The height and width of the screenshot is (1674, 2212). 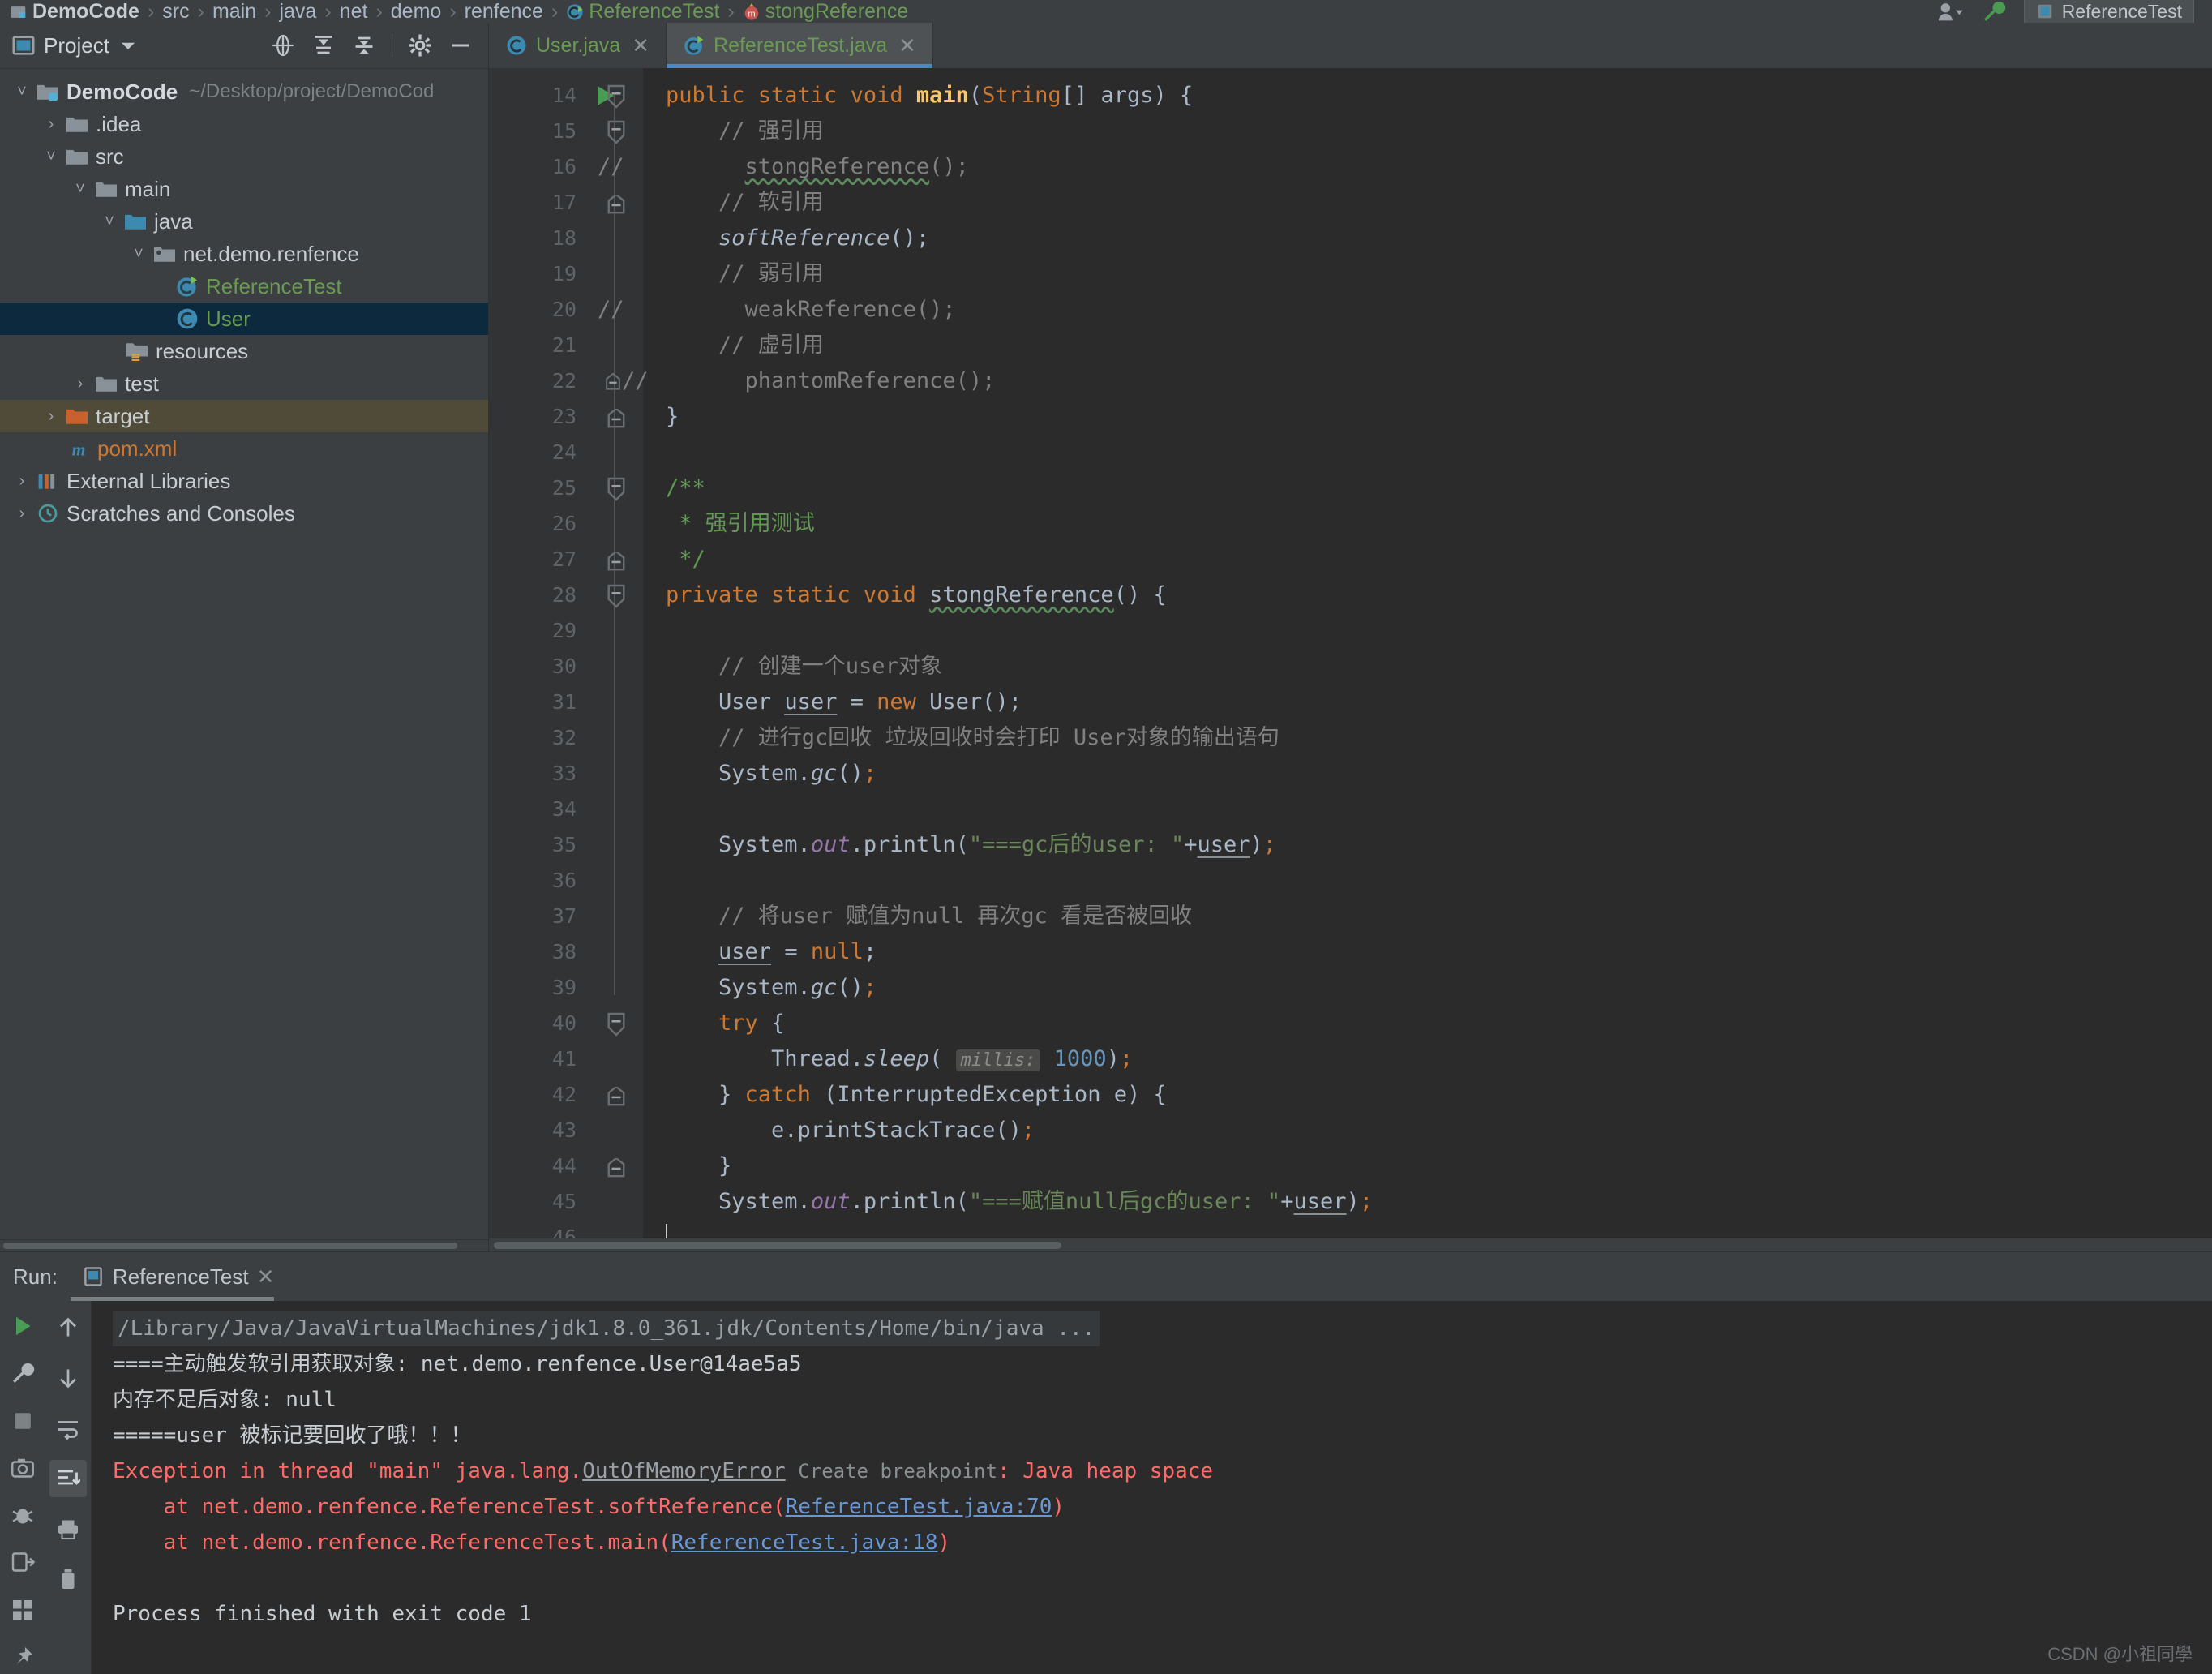 What do you see at coordinates (244, 254) in the screenshot?
I see `tree-row-package: ˅ net.demo.renfence` at bounding box center [244, 254].